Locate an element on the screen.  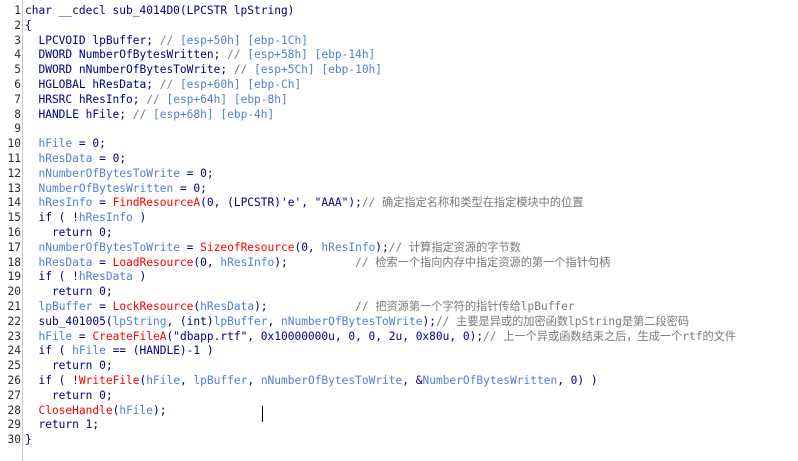
code-text: if ( hFile == (HANDLE)-1 ) is located at coordinates (119, 351).